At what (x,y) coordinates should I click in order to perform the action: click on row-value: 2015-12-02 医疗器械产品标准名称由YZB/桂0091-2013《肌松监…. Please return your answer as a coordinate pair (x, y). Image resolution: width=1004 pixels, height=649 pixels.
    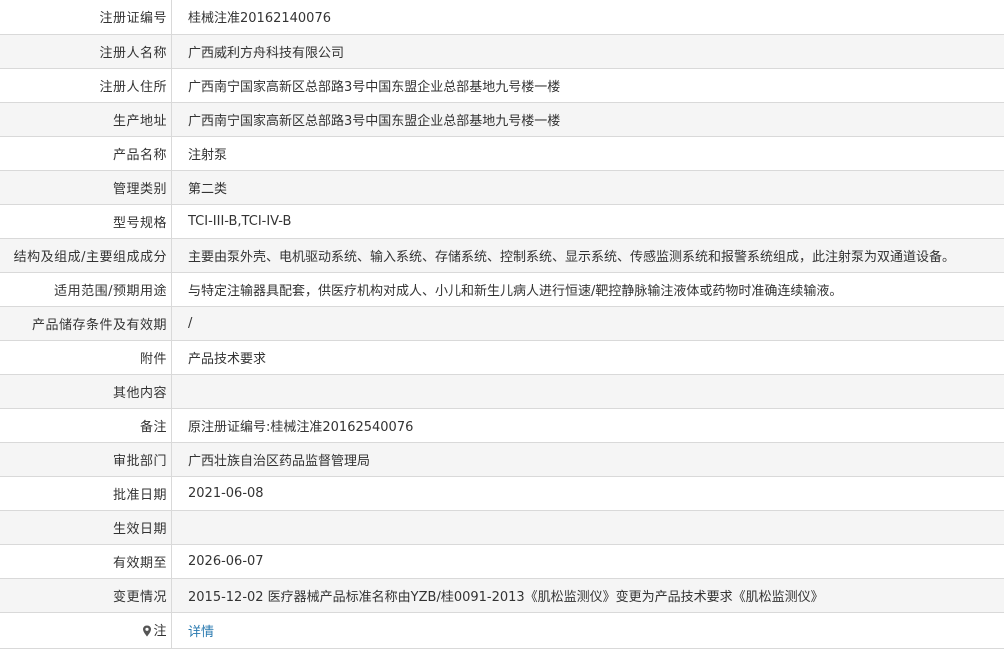
    Looking at the image, I should click on (587, 595).